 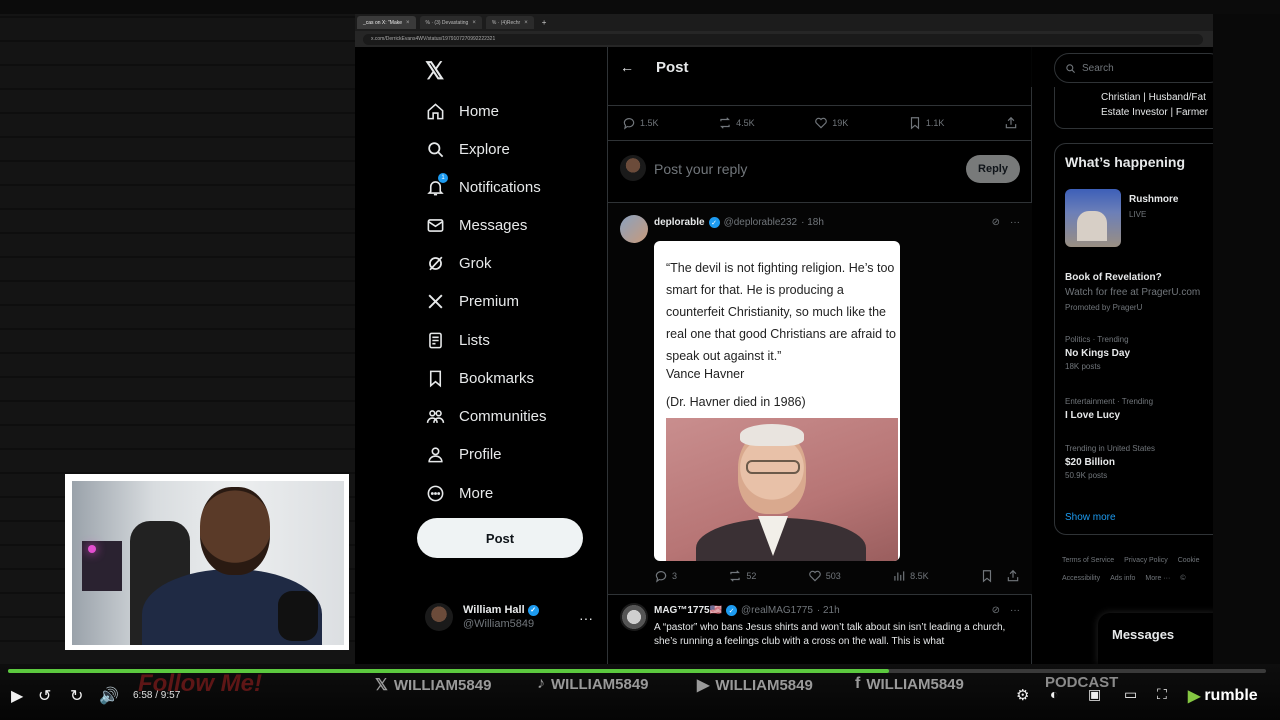 What do you see at coordinates (679, 222) in the screenshot?
I see `post-author-name: deplorable` at bounding box center [679, 222].